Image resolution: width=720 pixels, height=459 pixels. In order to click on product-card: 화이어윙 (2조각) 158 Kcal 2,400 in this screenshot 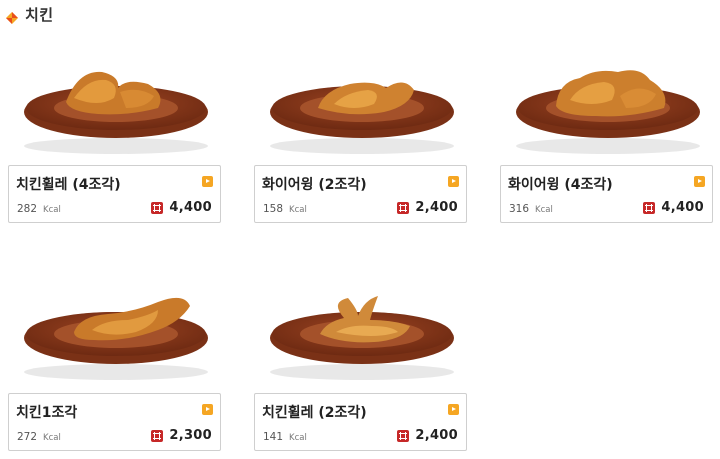, I will do `click(360, 194)`.